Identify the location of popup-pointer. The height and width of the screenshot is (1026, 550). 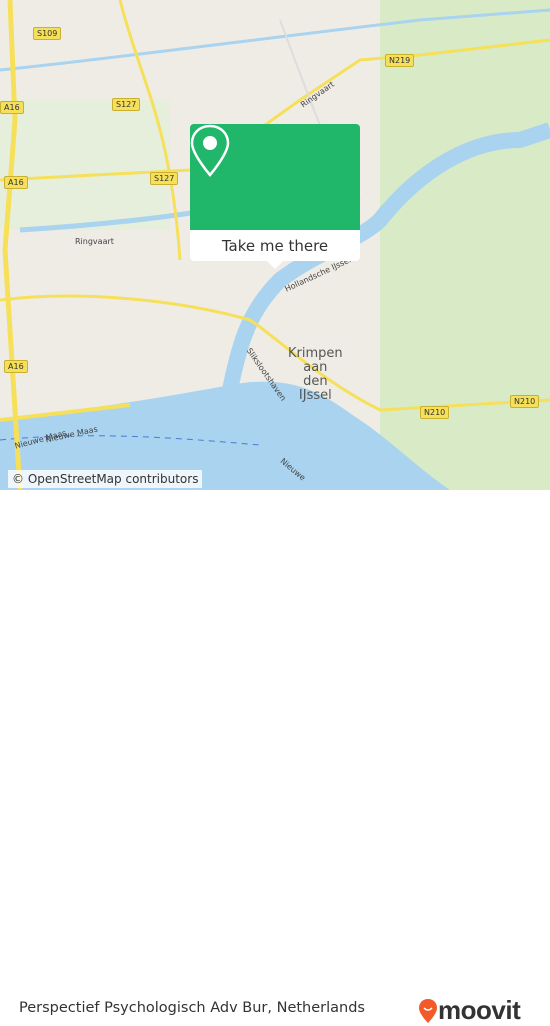
(275, 265).